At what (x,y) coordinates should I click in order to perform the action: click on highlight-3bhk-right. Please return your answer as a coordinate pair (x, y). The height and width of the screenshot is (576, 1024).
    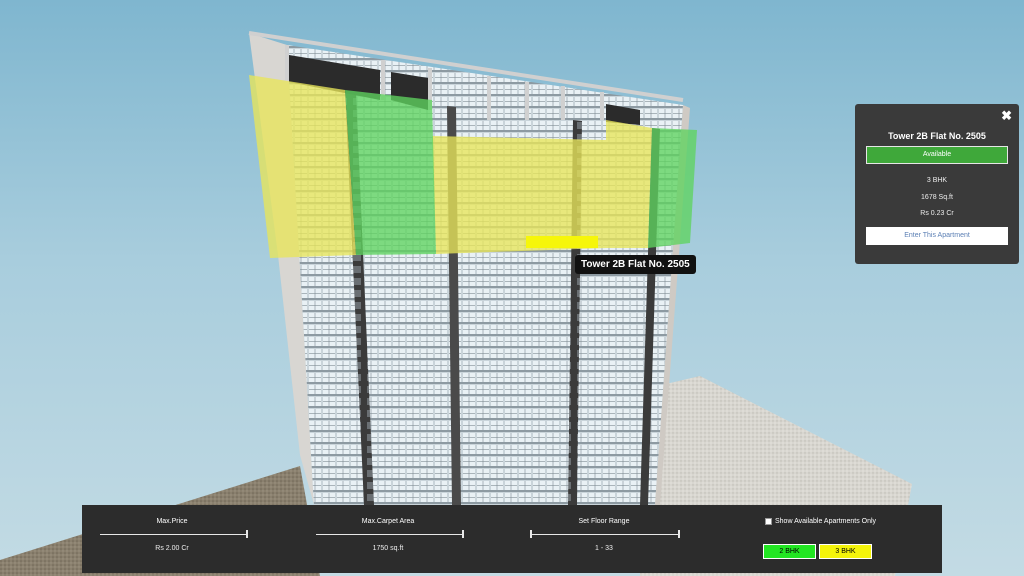
    Looking at the image, I should click on (629, 184).